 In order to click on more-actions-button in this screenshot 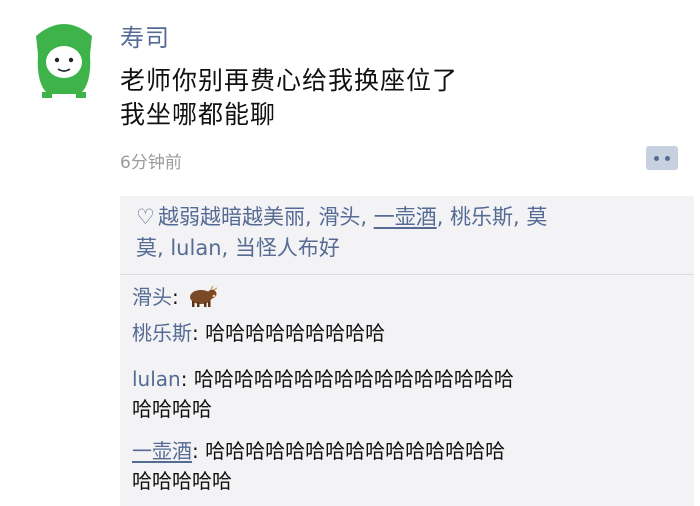, I will do `click(662, 158)`.